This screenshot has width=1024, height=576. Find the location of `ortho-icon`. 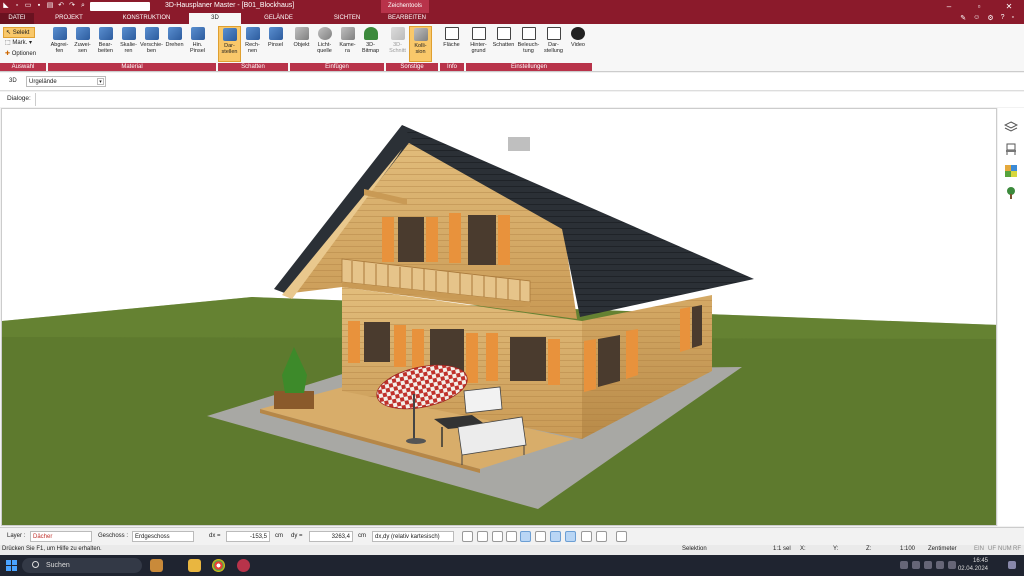

ortho-icon is located at coordinates (555, 536).